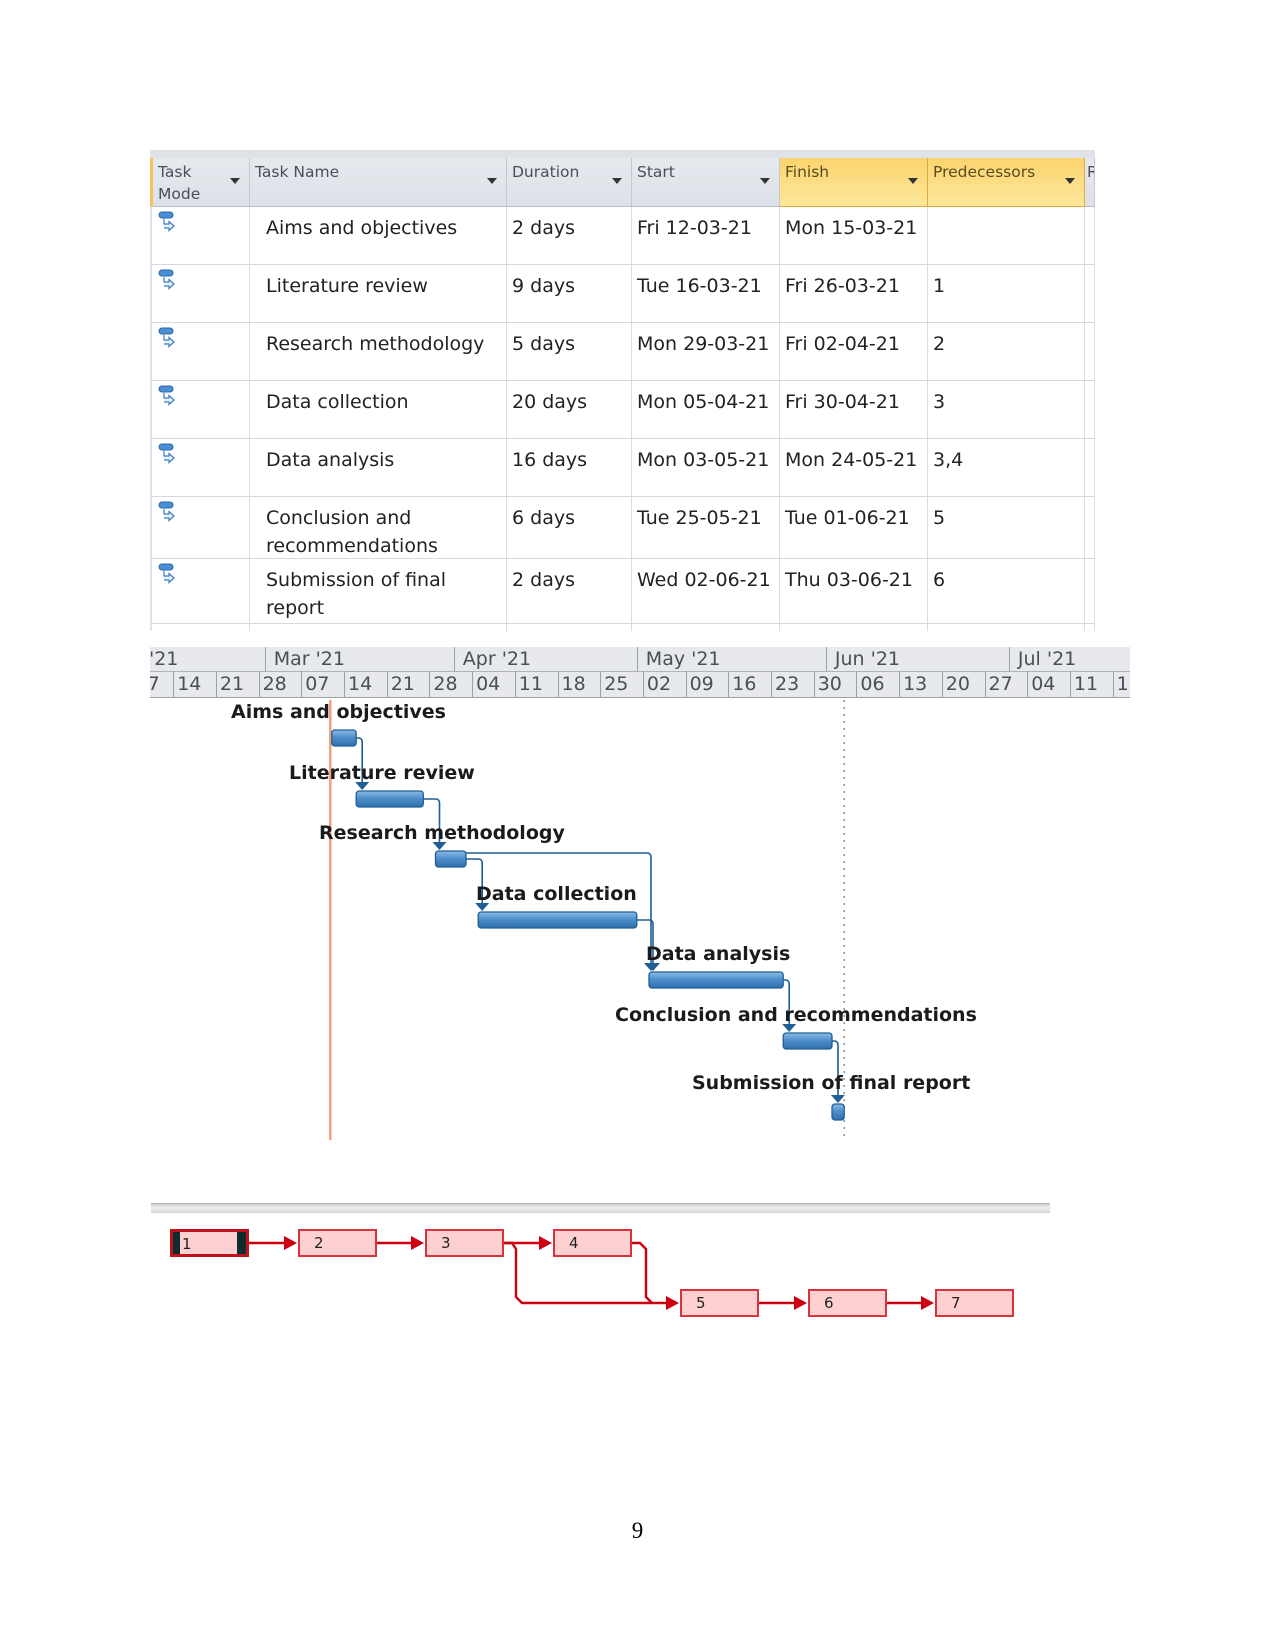 The image size is (1275, 1650). Describe the element at coordinates (829, 1303) in the screenshot. I see `network-node-id: 6` at that location.